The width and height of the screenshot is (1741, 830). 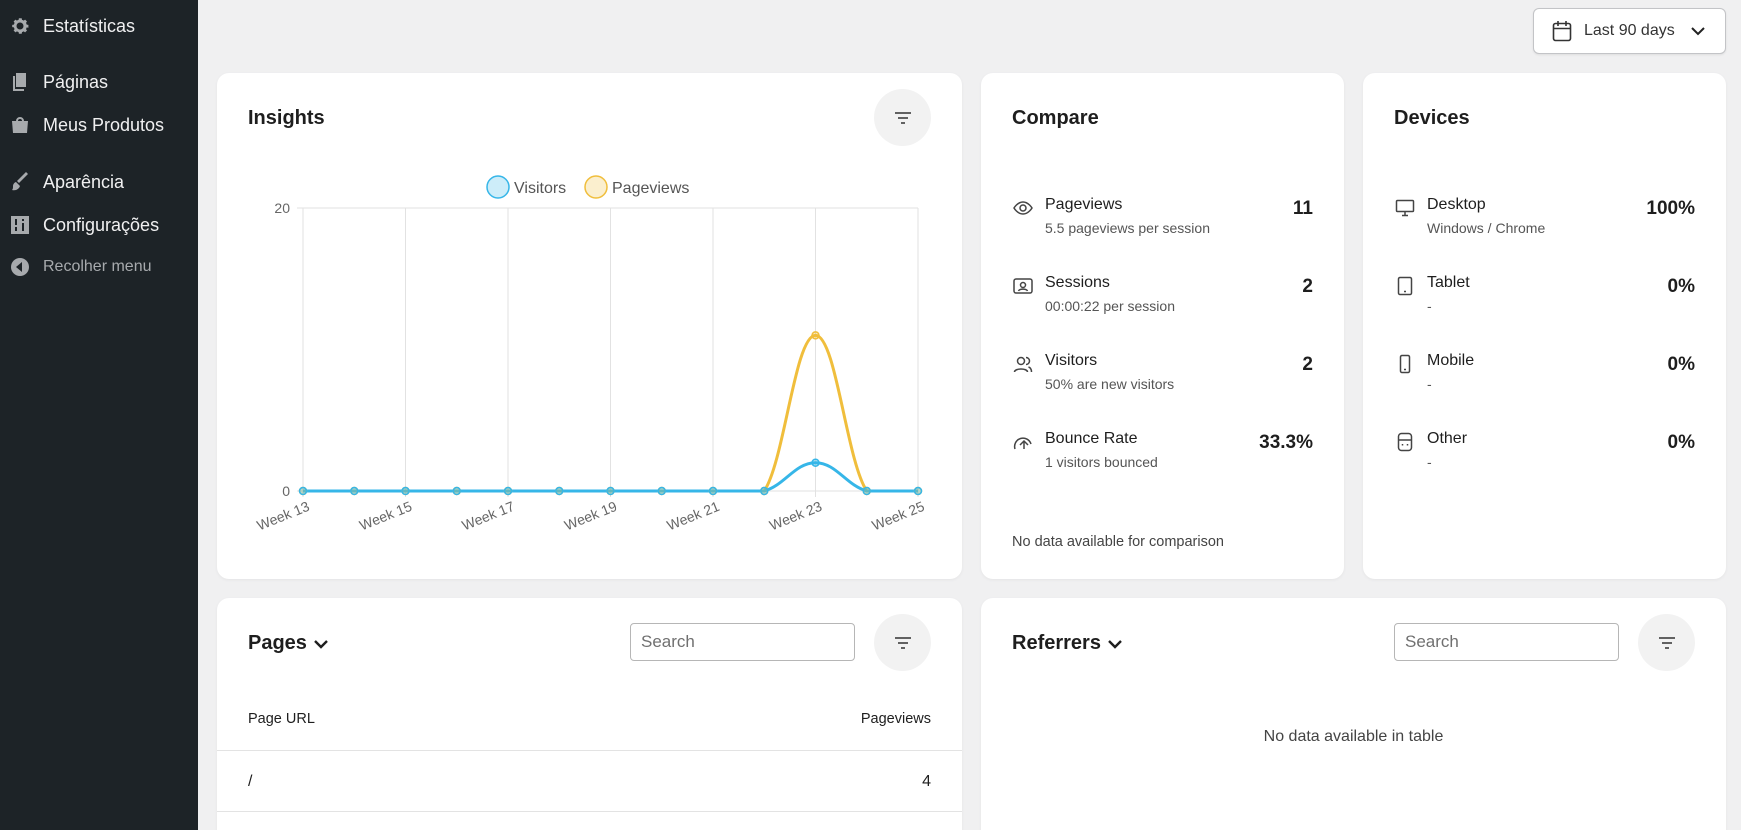 I want to click on sidebar-item-estatisticas: Estatísticas, so click(x=99, y=26).